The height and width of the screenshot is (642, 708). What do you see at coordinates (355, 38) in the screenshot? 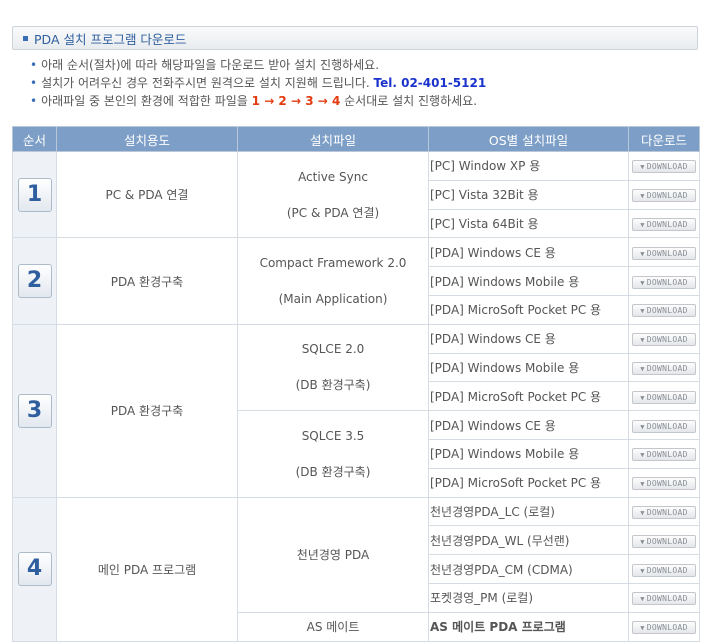
I see `section-header: PDA 설치 프로그램 다운로드` at bounding box center [355, 38].